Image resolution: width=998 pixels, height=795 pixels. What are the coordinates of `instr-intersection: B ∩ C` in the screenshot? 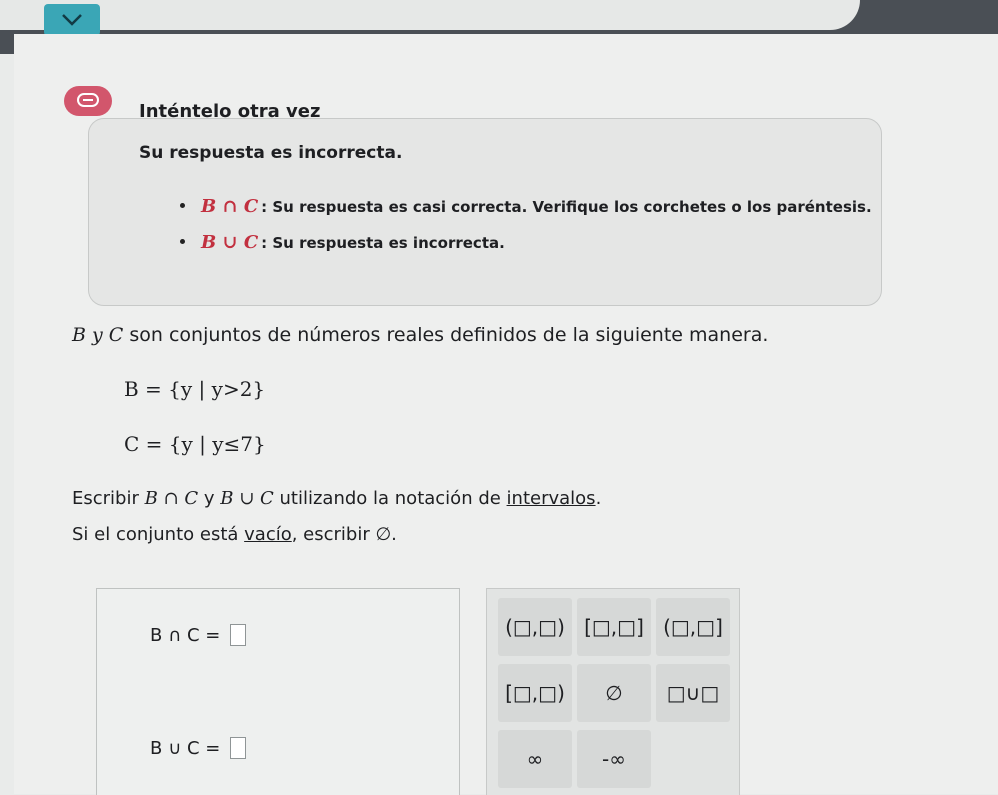 It's located at (171, 498).